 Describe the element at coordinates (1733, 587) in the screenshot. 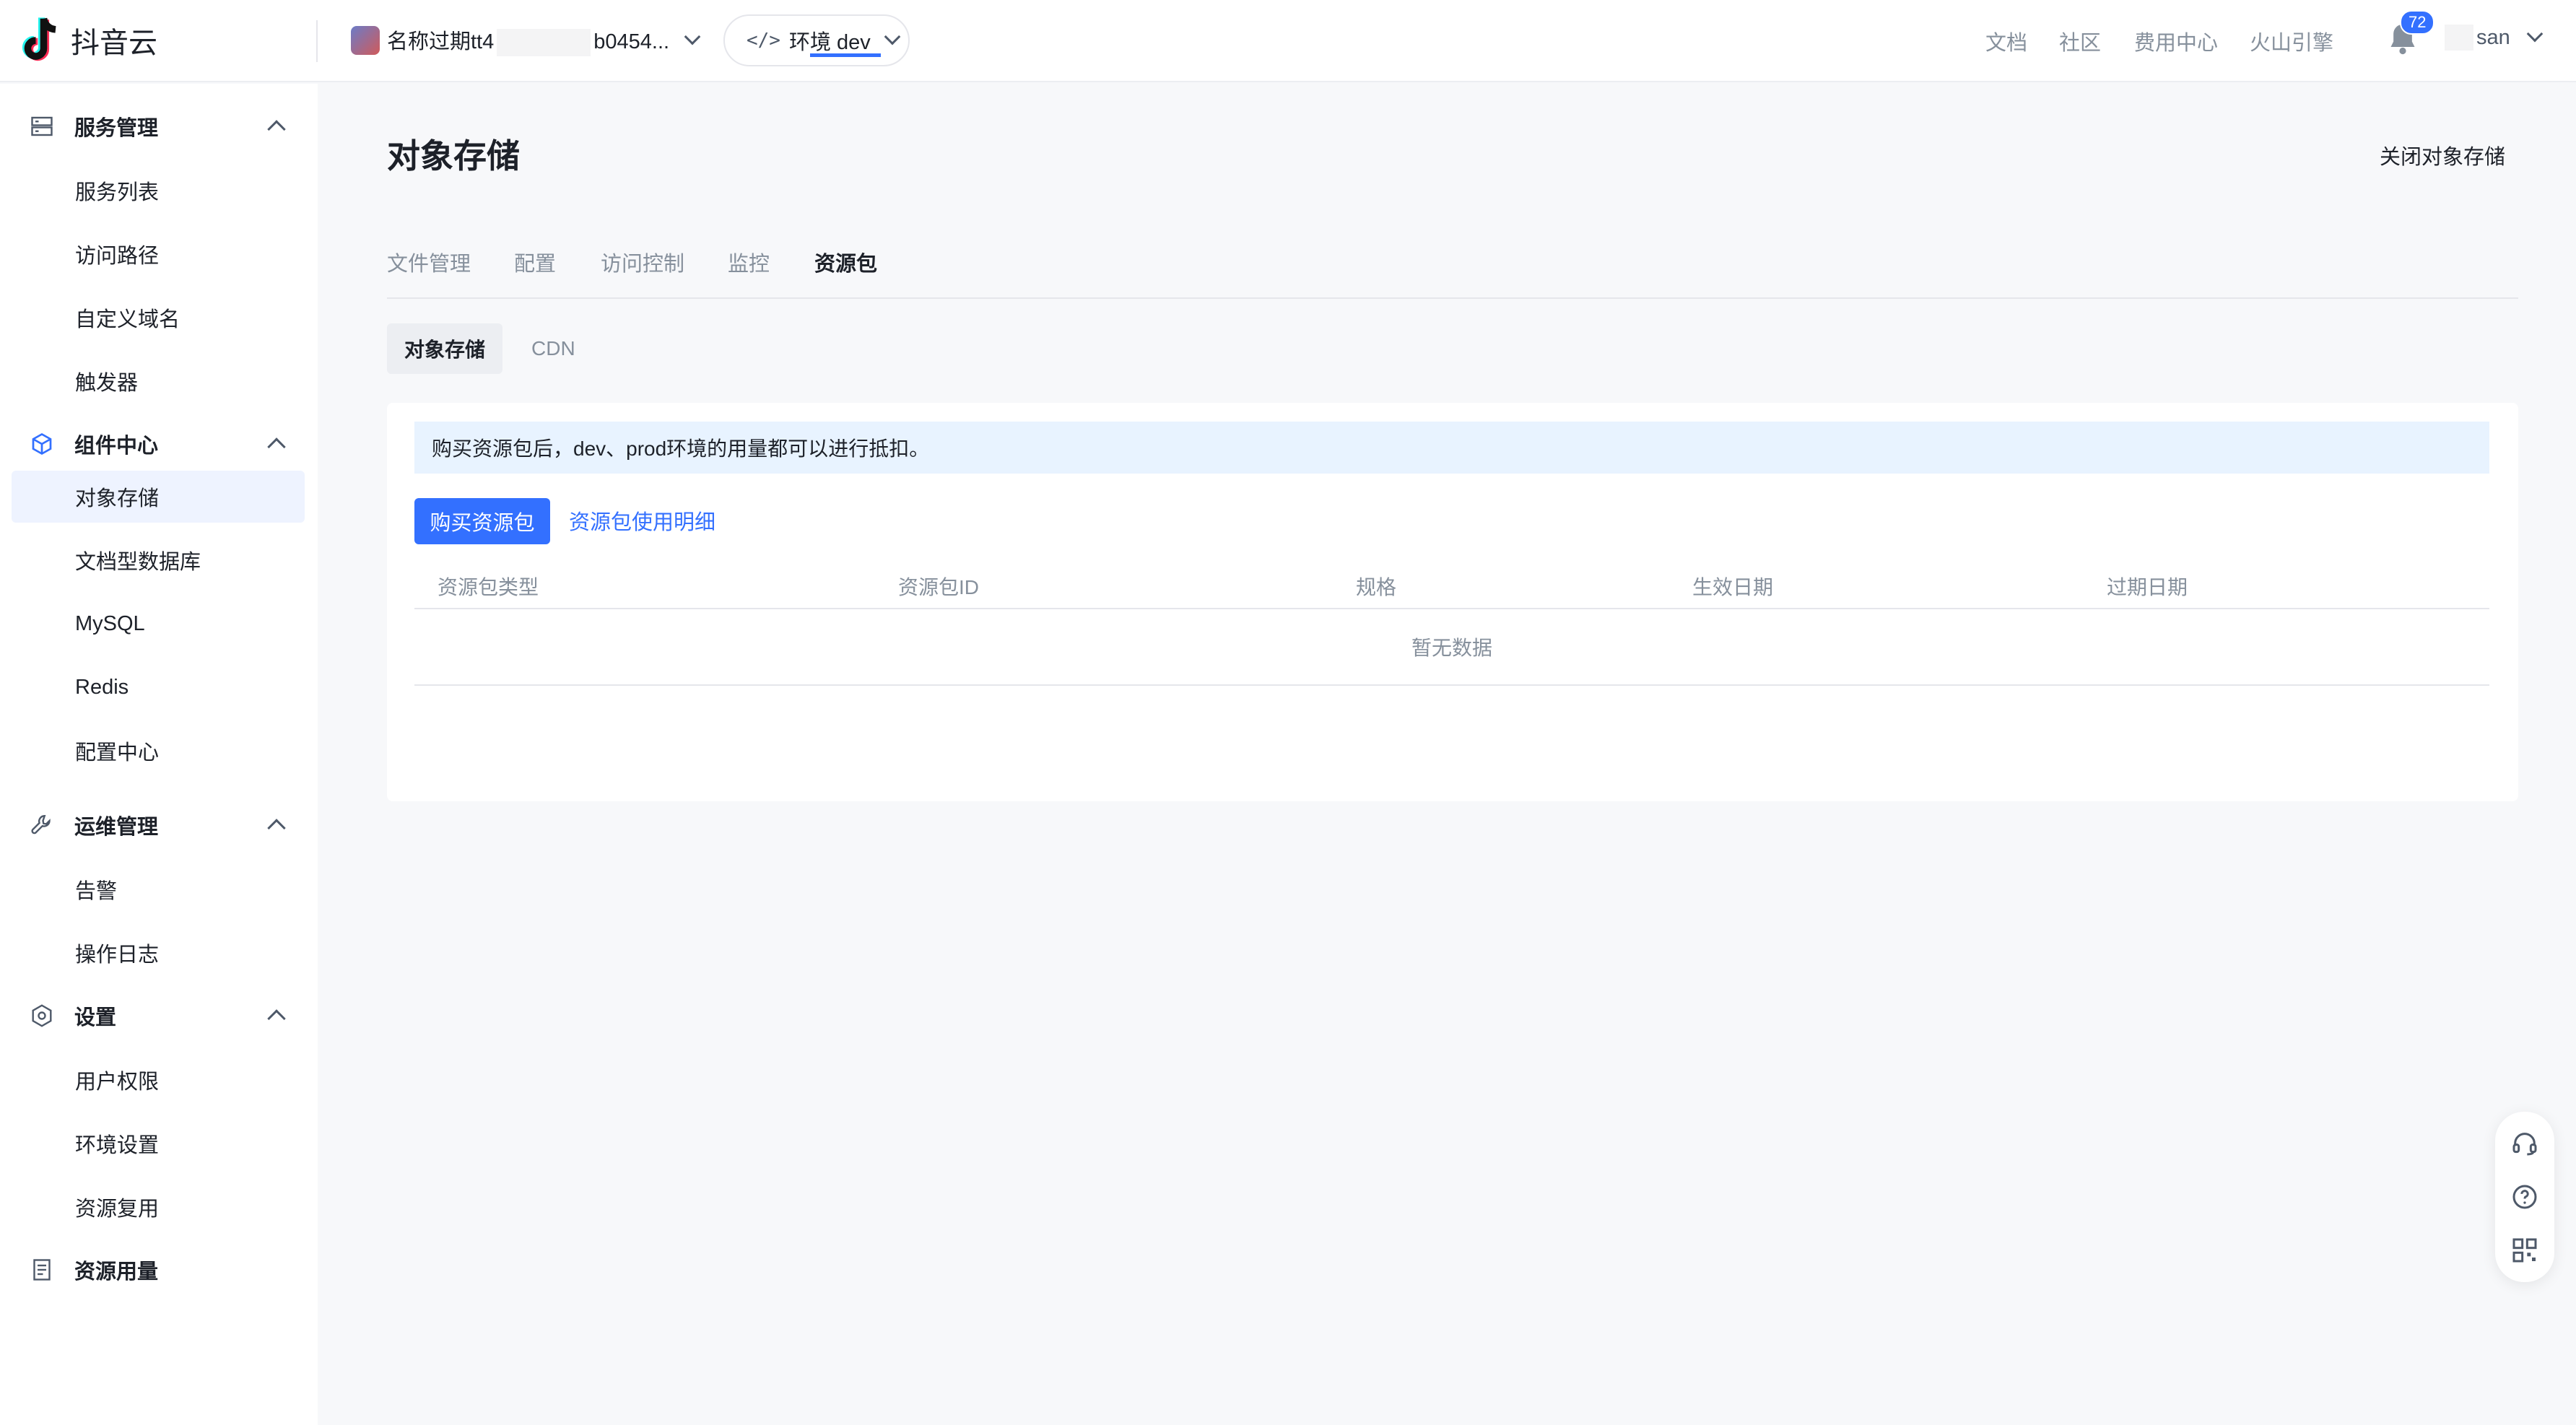

I see `column-header: 生效日期` at that location.